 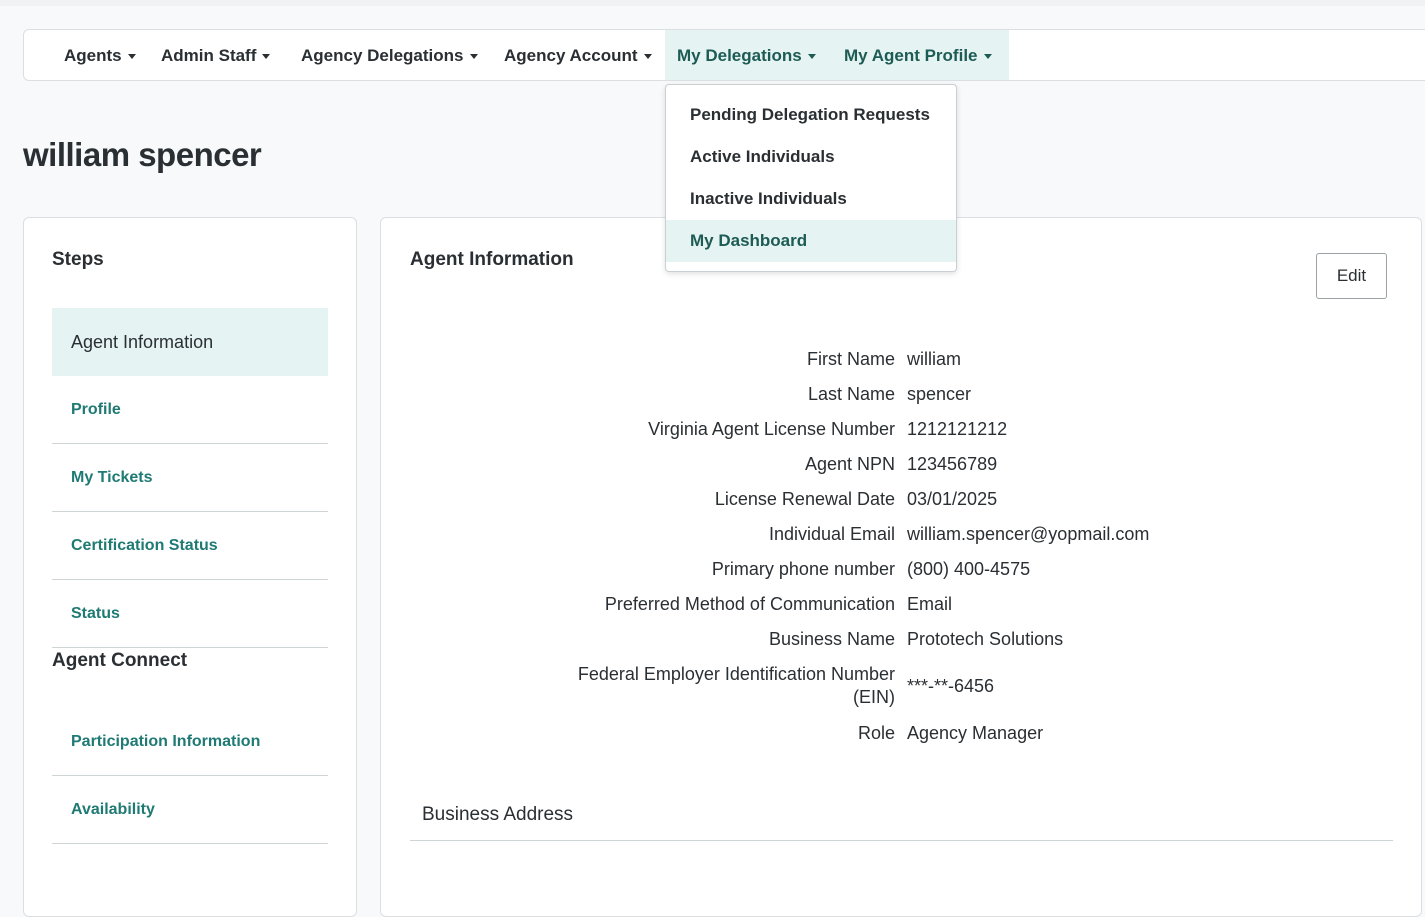 What do you see at coordinates (831, 639) in the screenshot?
I see `field-label: Business Name` at bounding box center [831, 639].